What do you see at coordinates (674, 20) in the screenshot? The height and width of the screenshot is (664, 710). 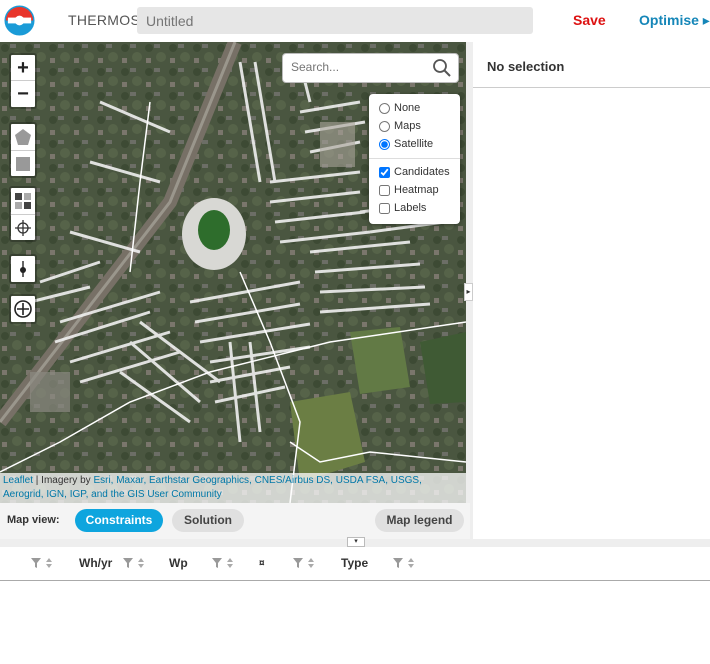 I see `optimise-button: Optimise ▸` at bounding box center [674, 20].